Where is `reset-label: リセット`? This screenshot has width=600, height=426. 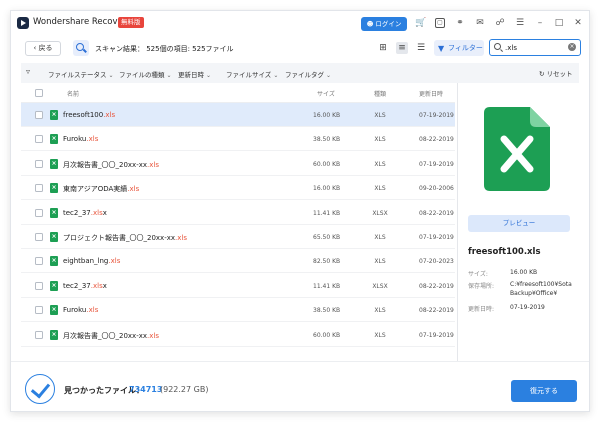
reset-label: リセット is located at coordinates (559, 74).